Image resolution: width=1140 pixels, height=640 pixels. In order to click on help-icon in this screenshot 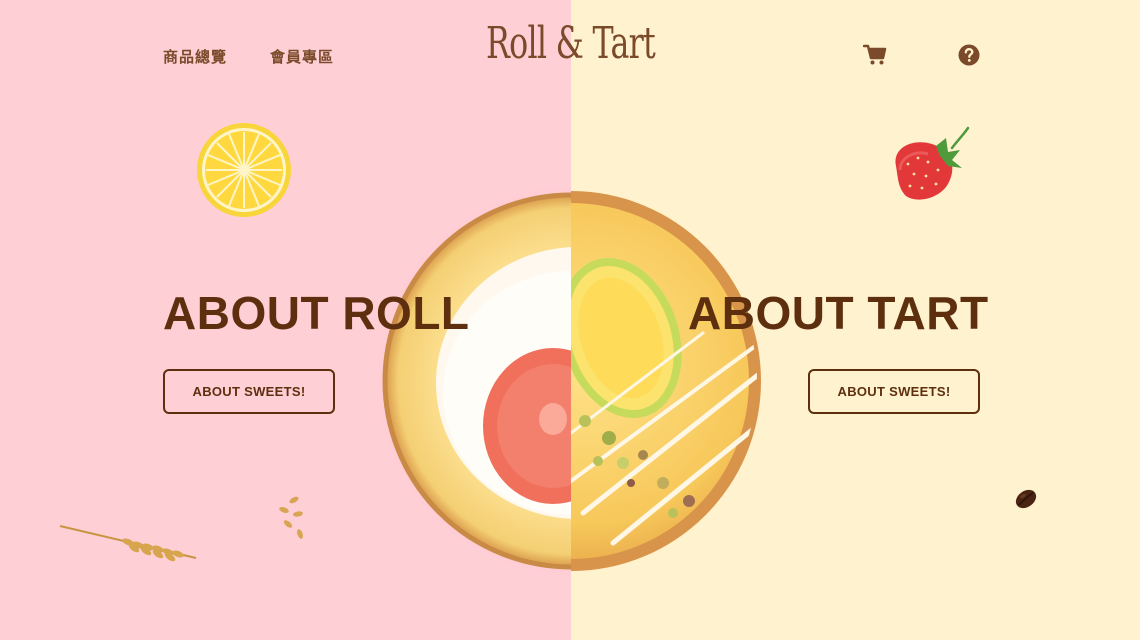, I will do `click(969, 57)`.